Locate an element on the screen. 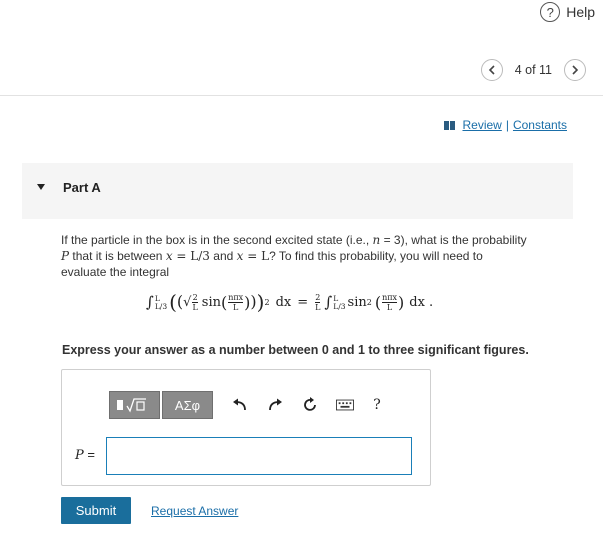 The image size is (603, 535). math-toolbar: ΑΣφ ? is located at coordinates (247, 405).